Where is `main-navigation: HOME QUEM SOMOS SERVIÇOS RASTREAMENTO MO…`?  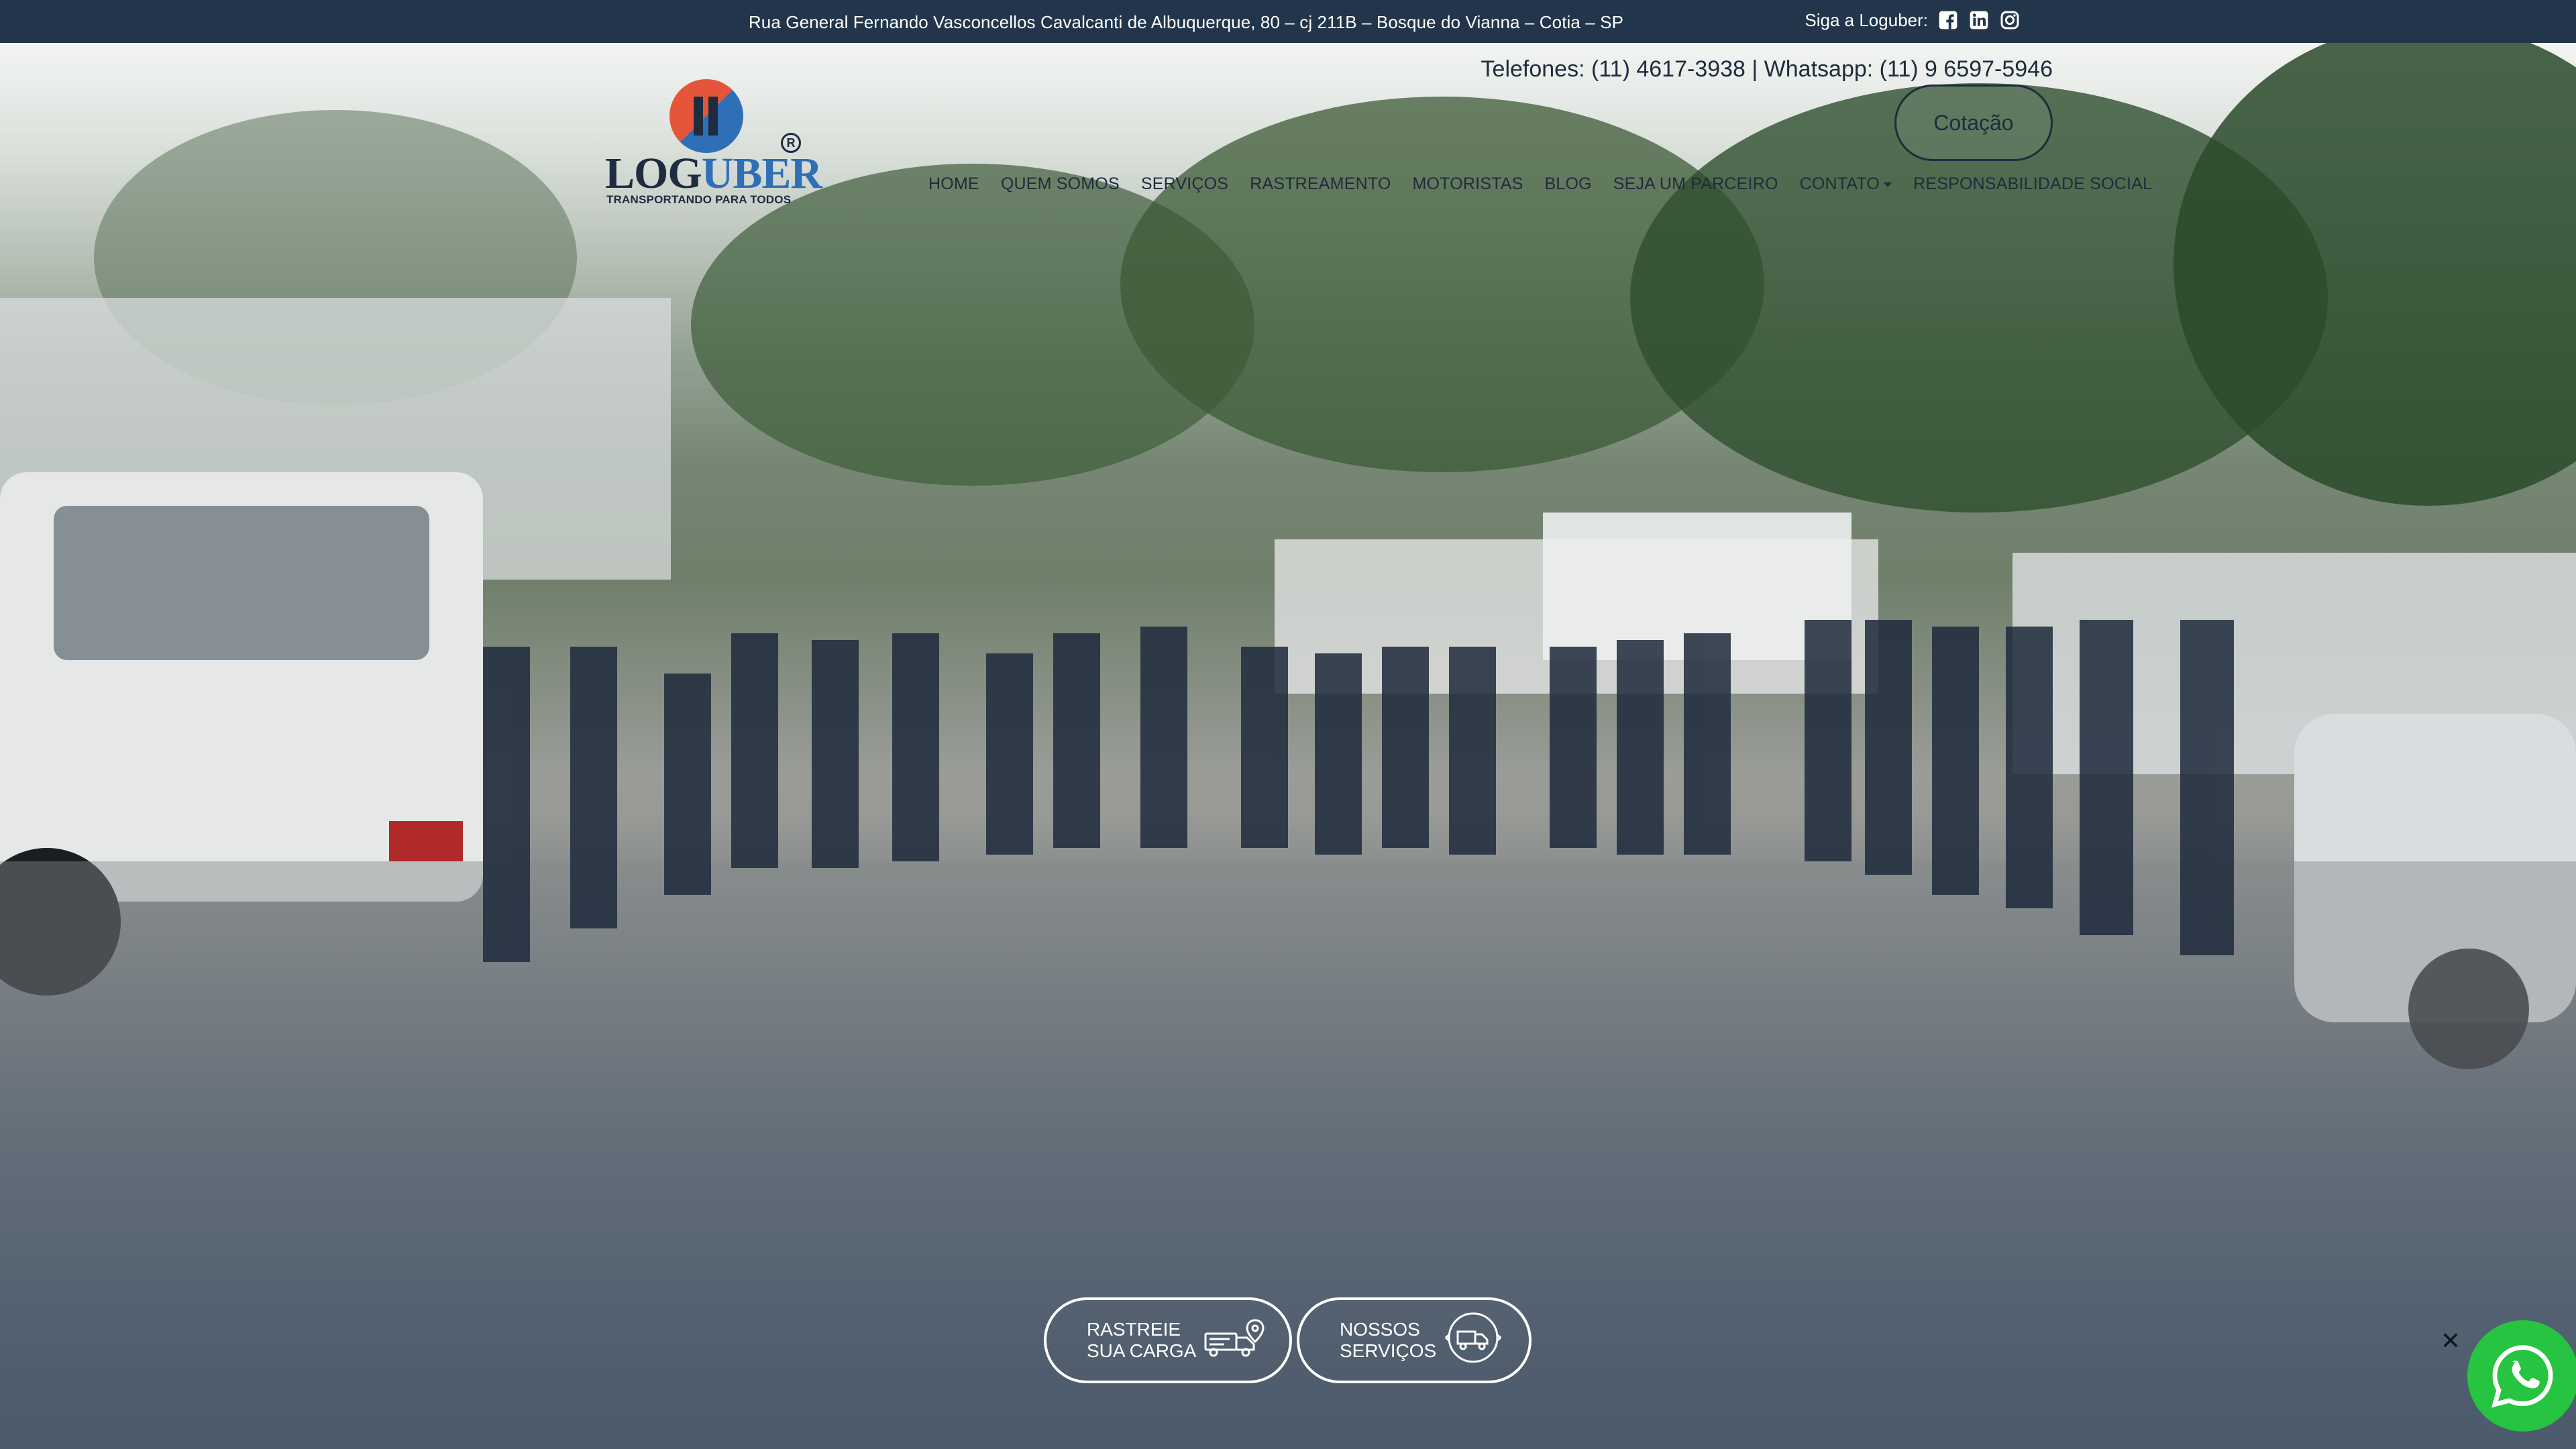
main-navigation: HOME QUEM SOMOS SERVIÇOS RASTREAMENTO MO… is located at coordinates (1540, 184).